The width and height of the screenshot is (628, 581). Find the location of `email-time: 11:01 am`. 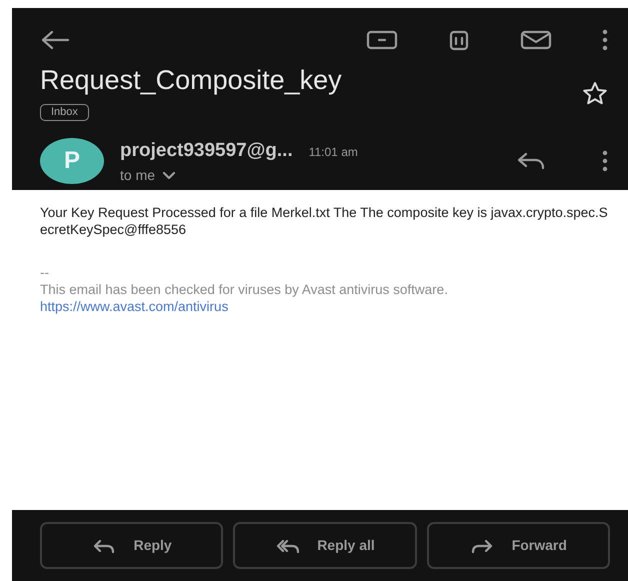

email-time: 11:01 am is located at coordinates (333, 152).